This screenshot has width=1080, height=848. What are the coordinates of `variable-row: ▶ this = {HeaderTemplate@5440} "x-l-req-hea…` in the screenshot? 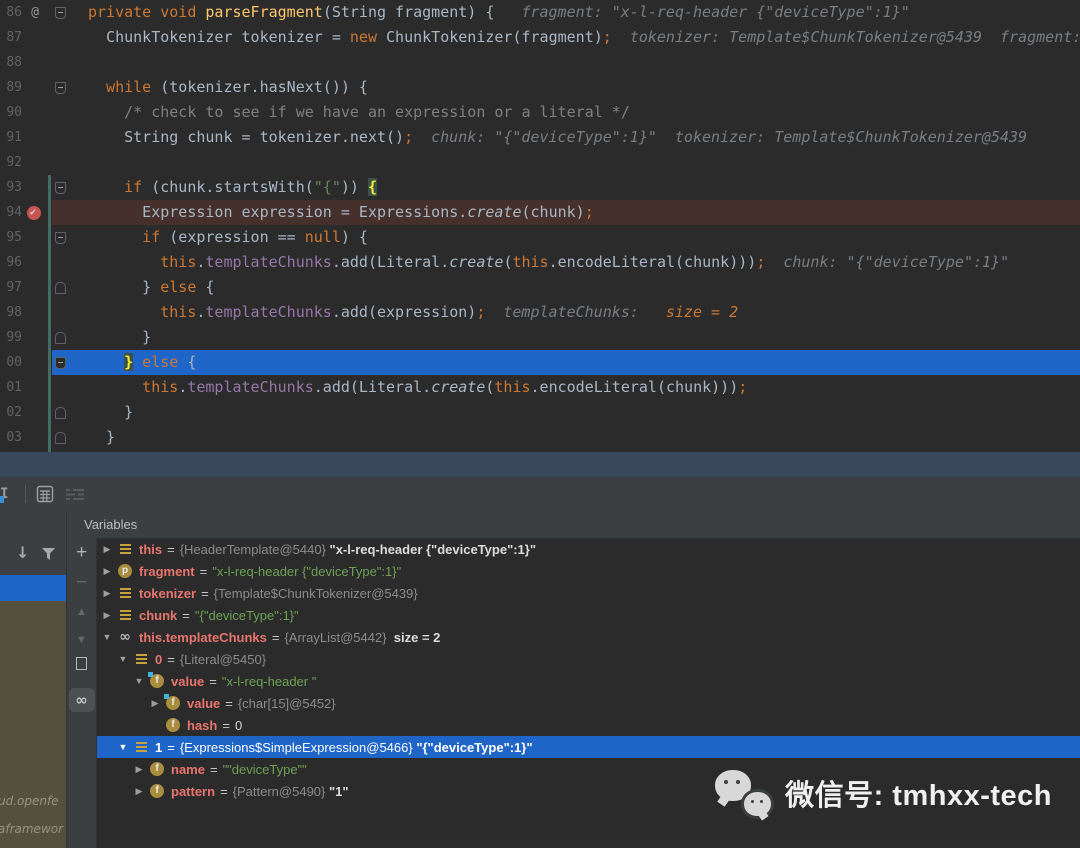 It's located at (588, 549).